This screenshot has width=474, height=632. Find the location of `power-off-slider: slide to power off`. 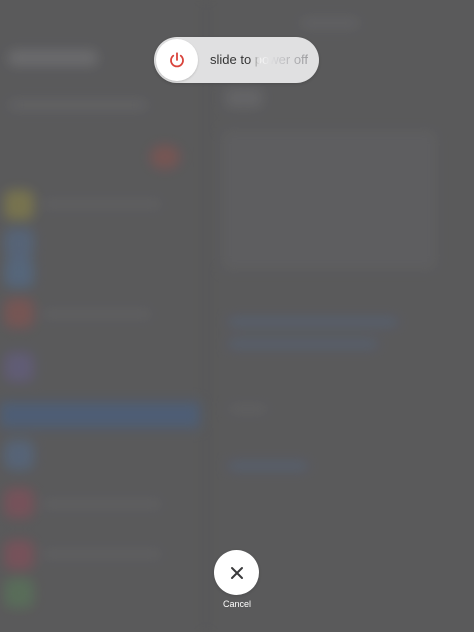

power-off-slider: slide to power off is located at coordinates (236, 60).